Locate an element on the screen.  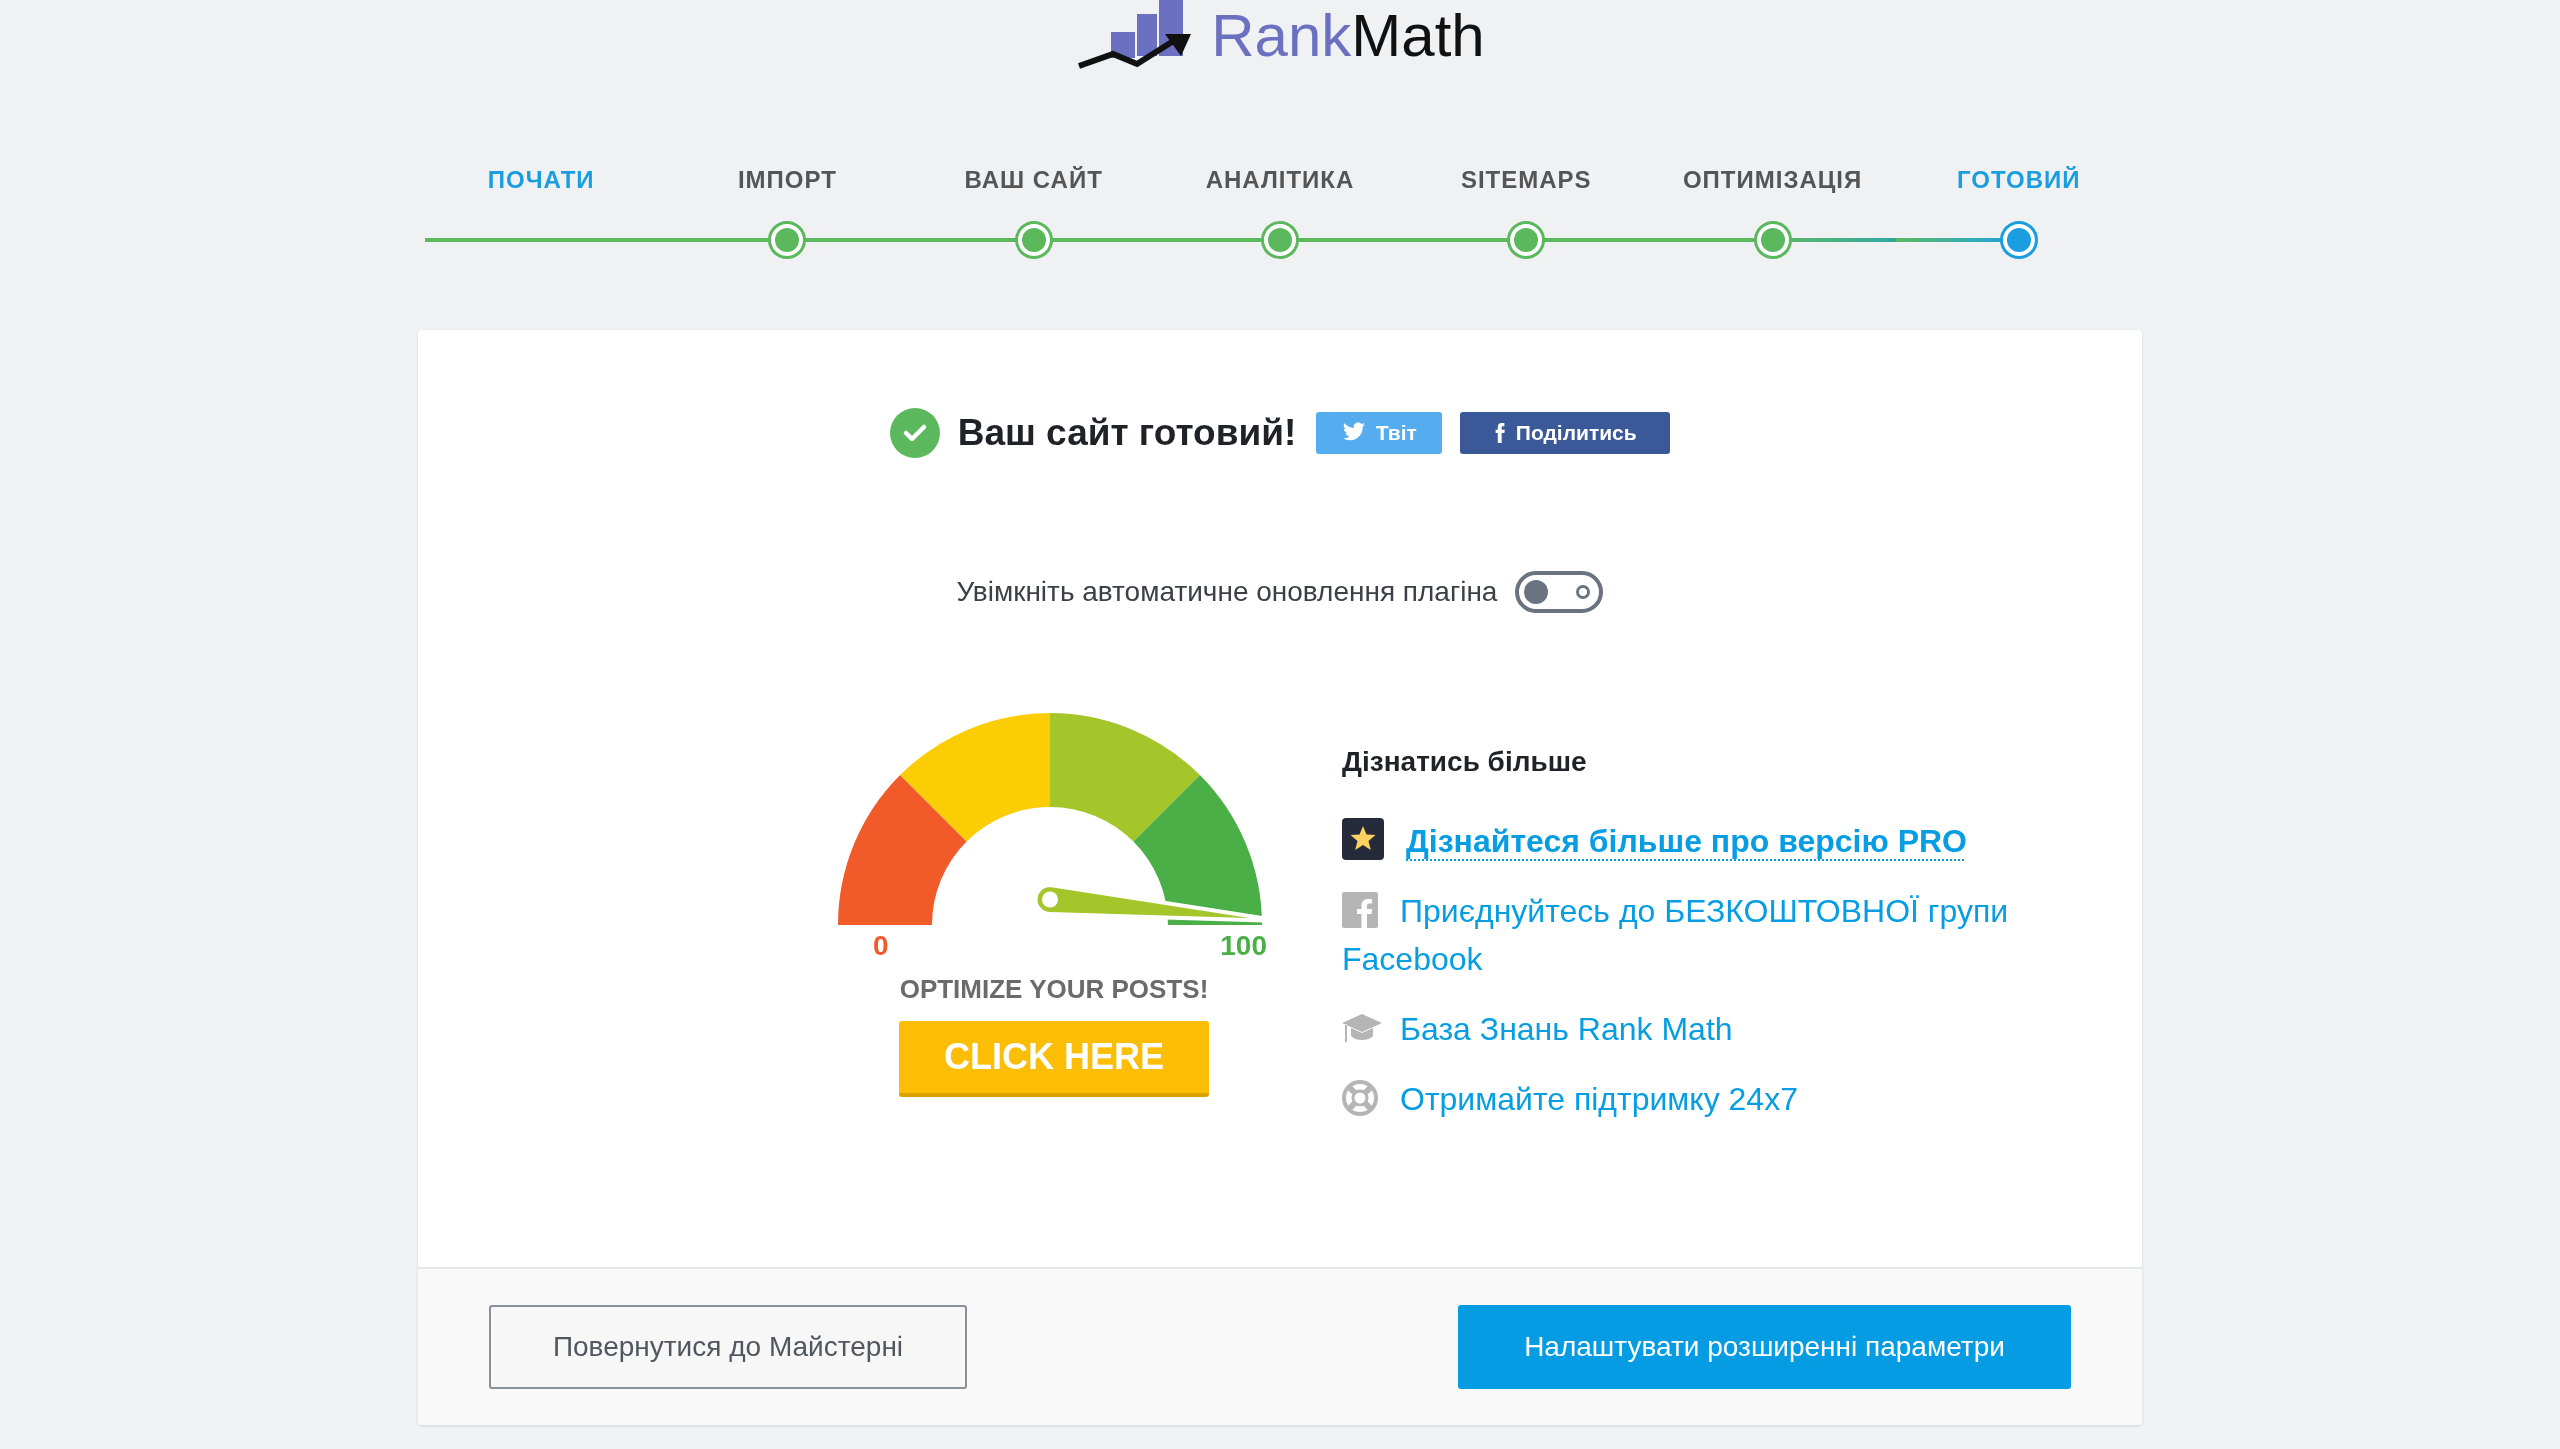
check-icon is located at coordinates (914, 432).